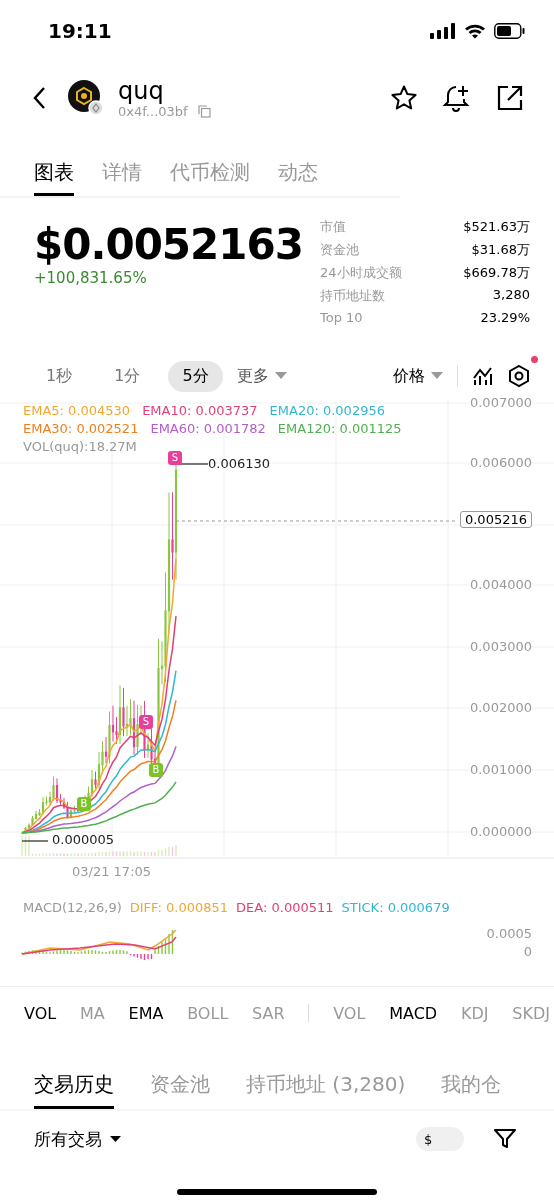 This screenshot has height=1200, width=554. I want to click on indicator-tab: SKDJ, so click(531, 1013).